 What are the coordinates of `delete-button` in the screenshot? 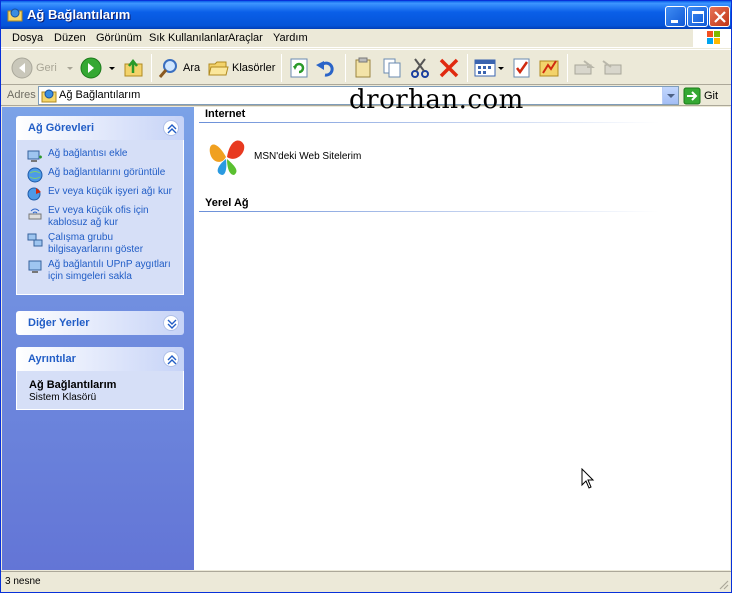 It's located at (449, 68).